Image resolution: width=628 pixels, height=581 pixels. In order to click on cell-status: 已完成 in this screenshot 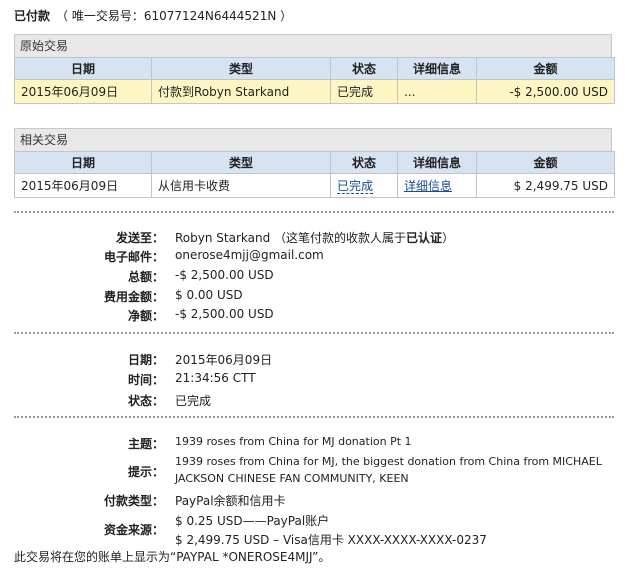, I will do `click(364, 91)`.